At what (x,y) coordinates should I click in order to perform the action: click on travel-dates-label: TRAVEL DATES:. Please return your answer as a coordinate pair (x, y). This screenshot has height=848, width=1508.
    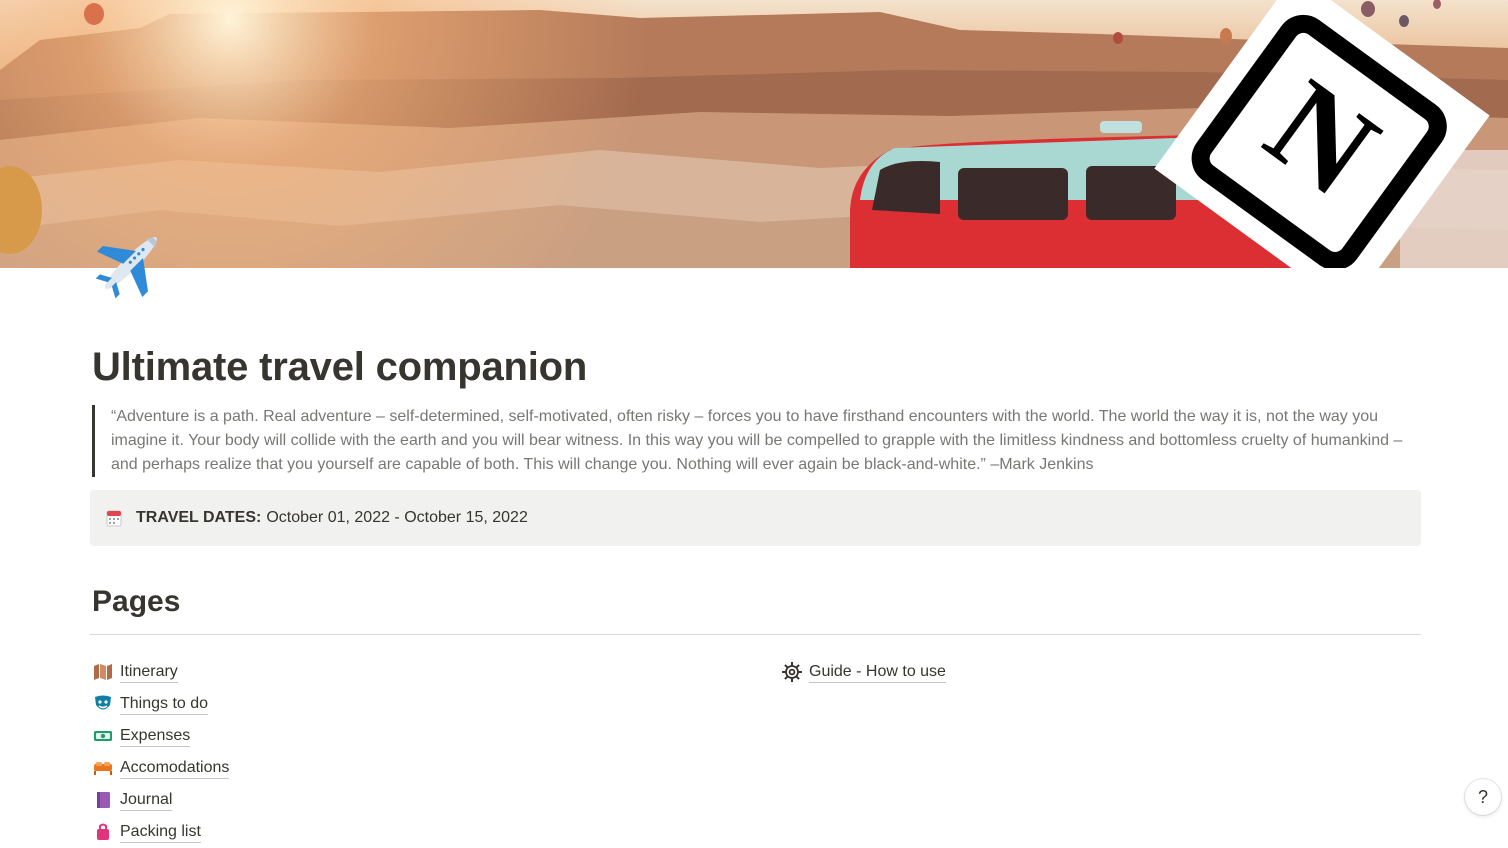
    Looking at the image, I should click on (199, 517).